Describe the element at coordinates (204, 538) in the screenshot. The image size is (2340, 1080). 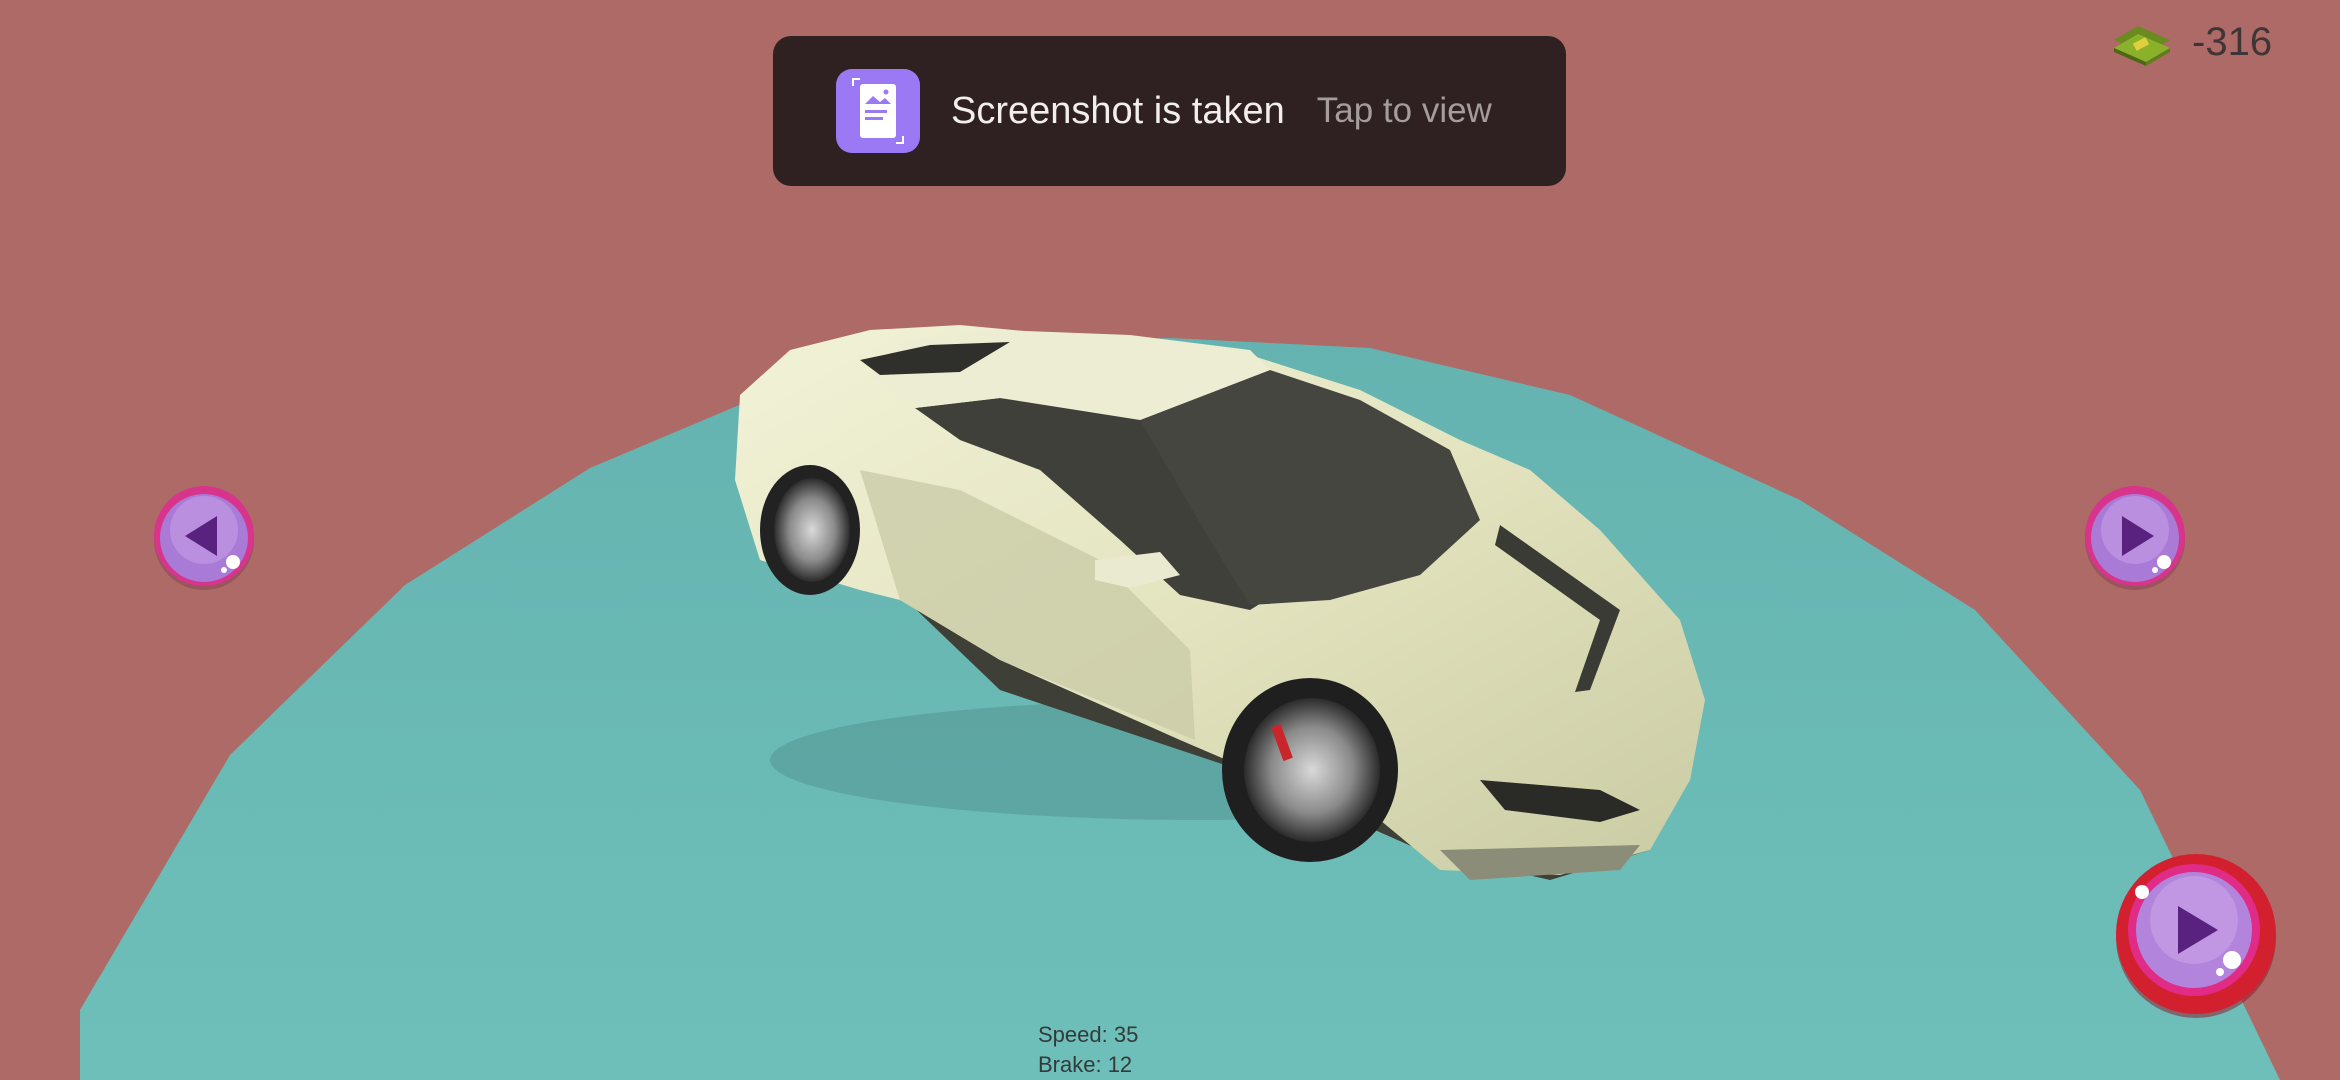
I see `previous-car-button` at that location.